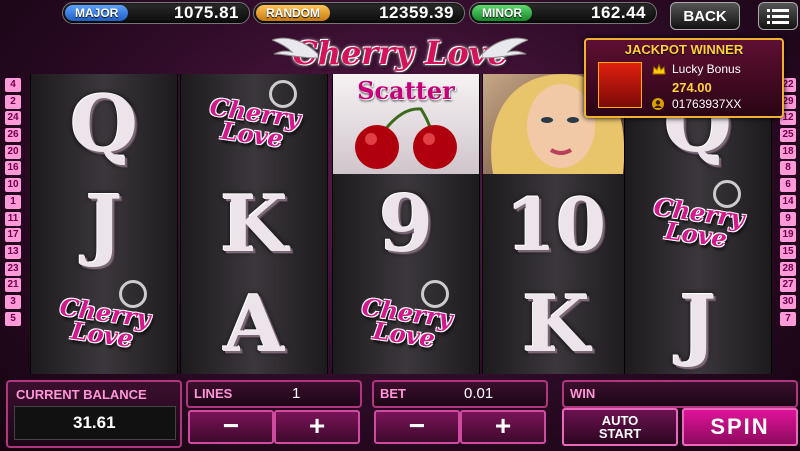  What do you see at coordinates (788, 285) in the screenshot?
I see `payline-number: 27` at bounding box center [788, 285].